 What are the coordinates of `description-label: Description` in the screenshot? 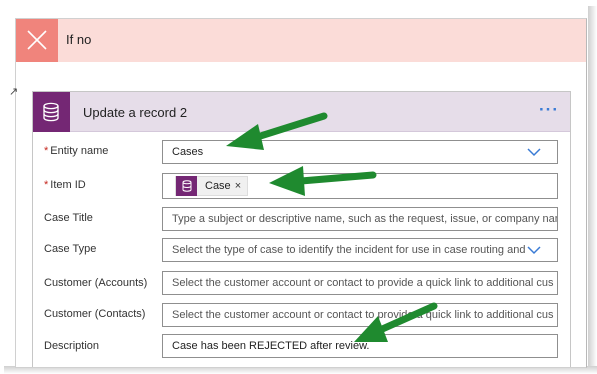 It's located at (72, 346).